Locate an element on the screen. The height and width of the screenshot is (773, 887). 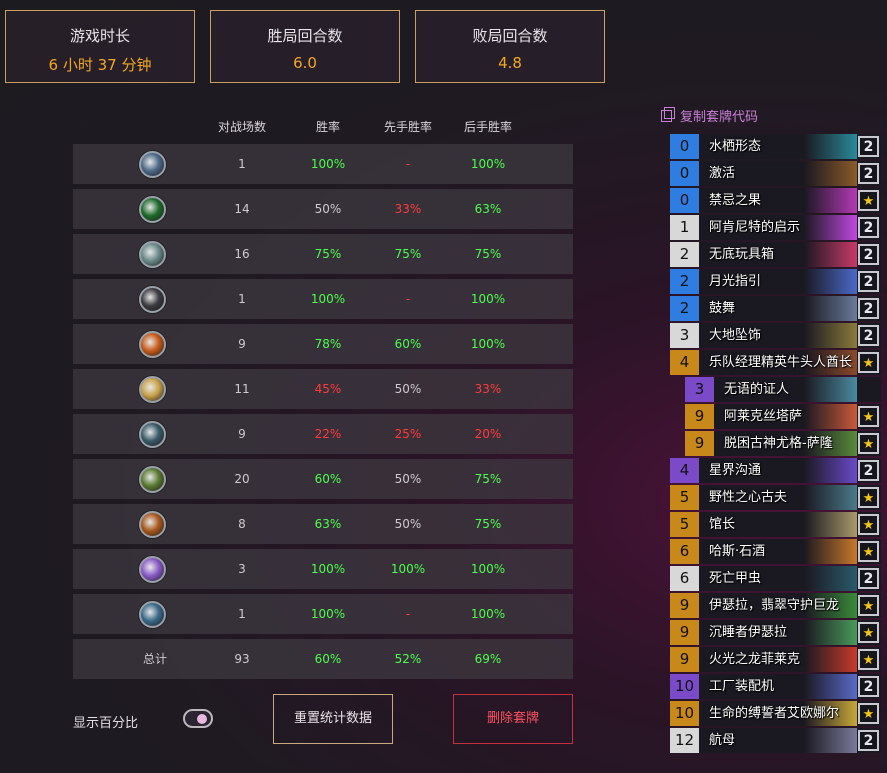
card-name: 无底玩具箱 is located at coordinates (742, 254).